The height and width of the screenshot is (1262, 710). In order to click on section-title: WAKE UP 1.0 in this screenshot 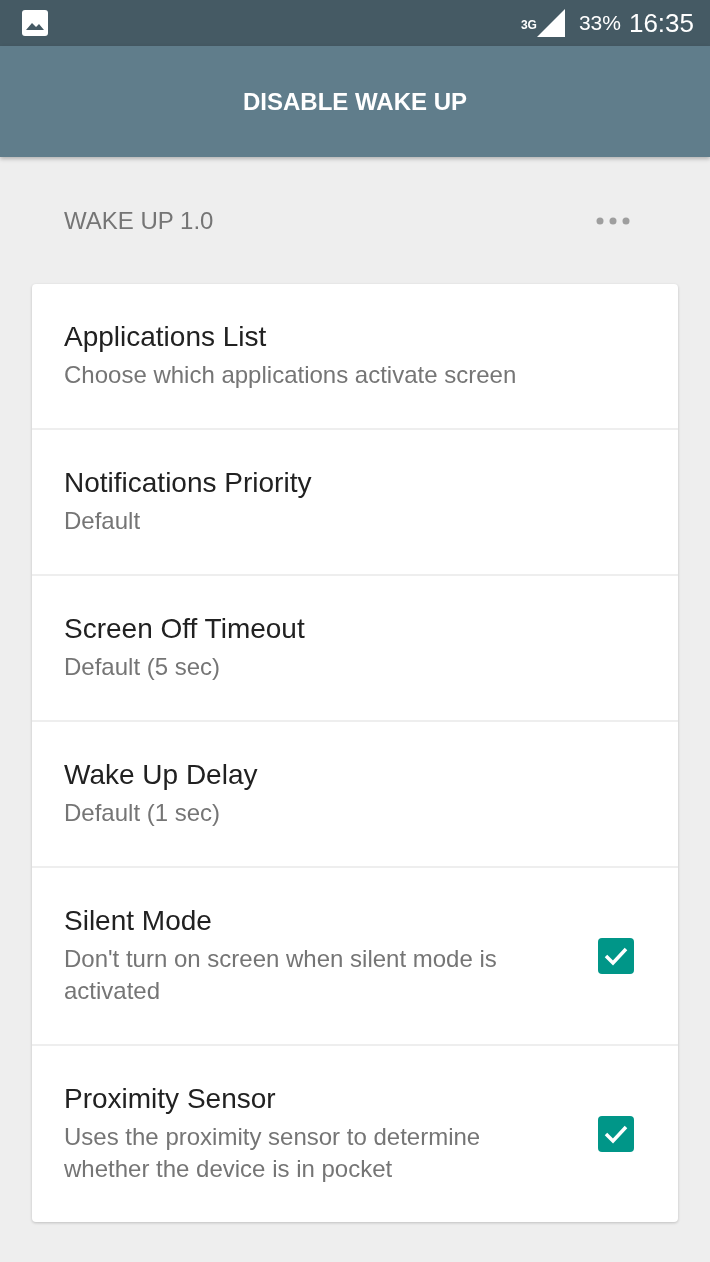, I will do `click(139, 220)`.